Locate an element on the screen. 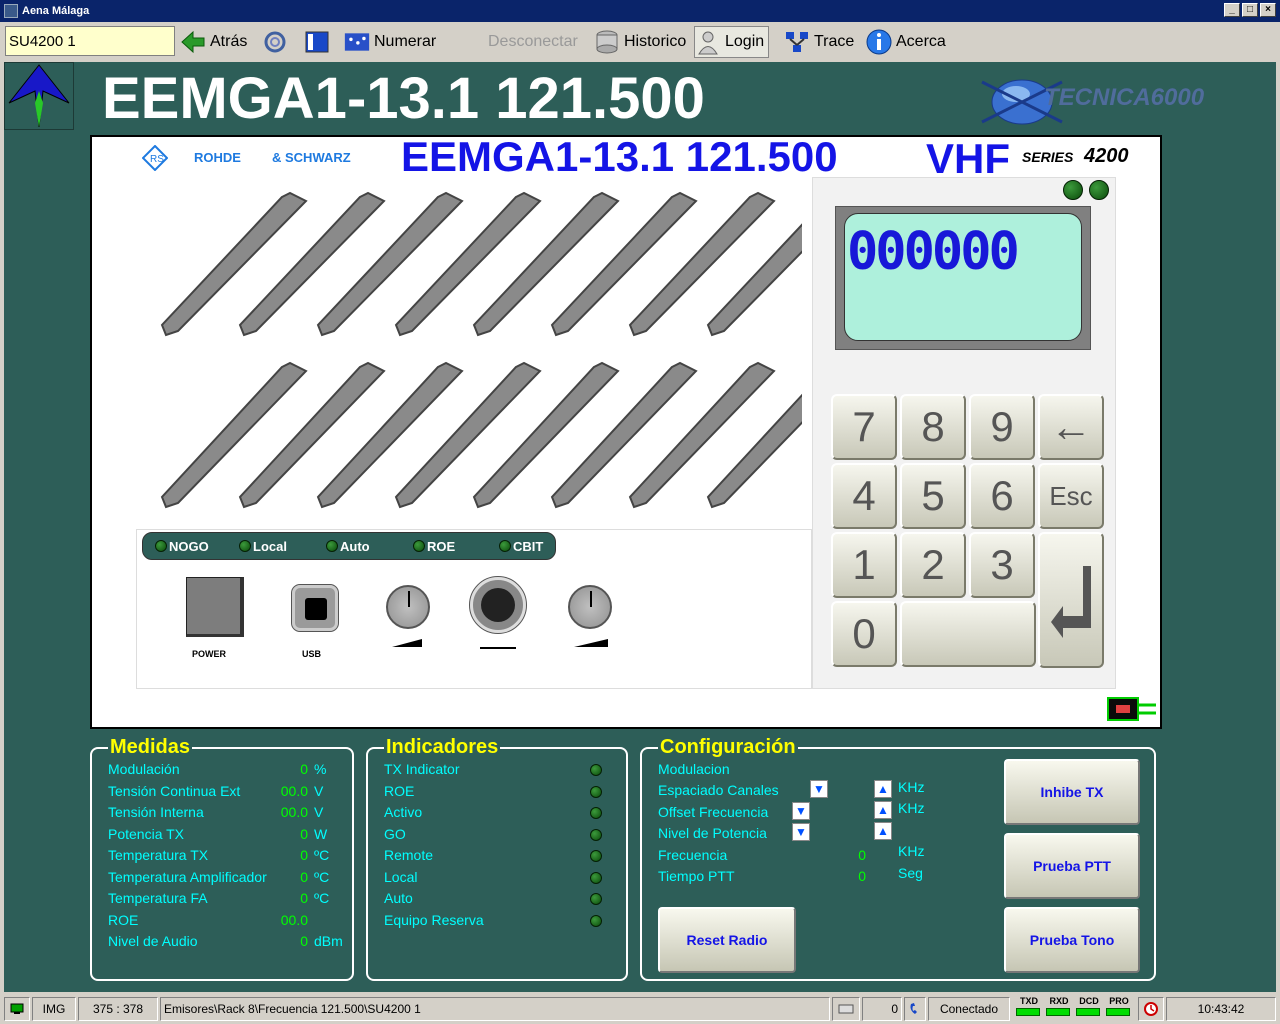 The height and width of the screenshot is (1024, 1280). login-button: Login is located at coordinates (732, 42).